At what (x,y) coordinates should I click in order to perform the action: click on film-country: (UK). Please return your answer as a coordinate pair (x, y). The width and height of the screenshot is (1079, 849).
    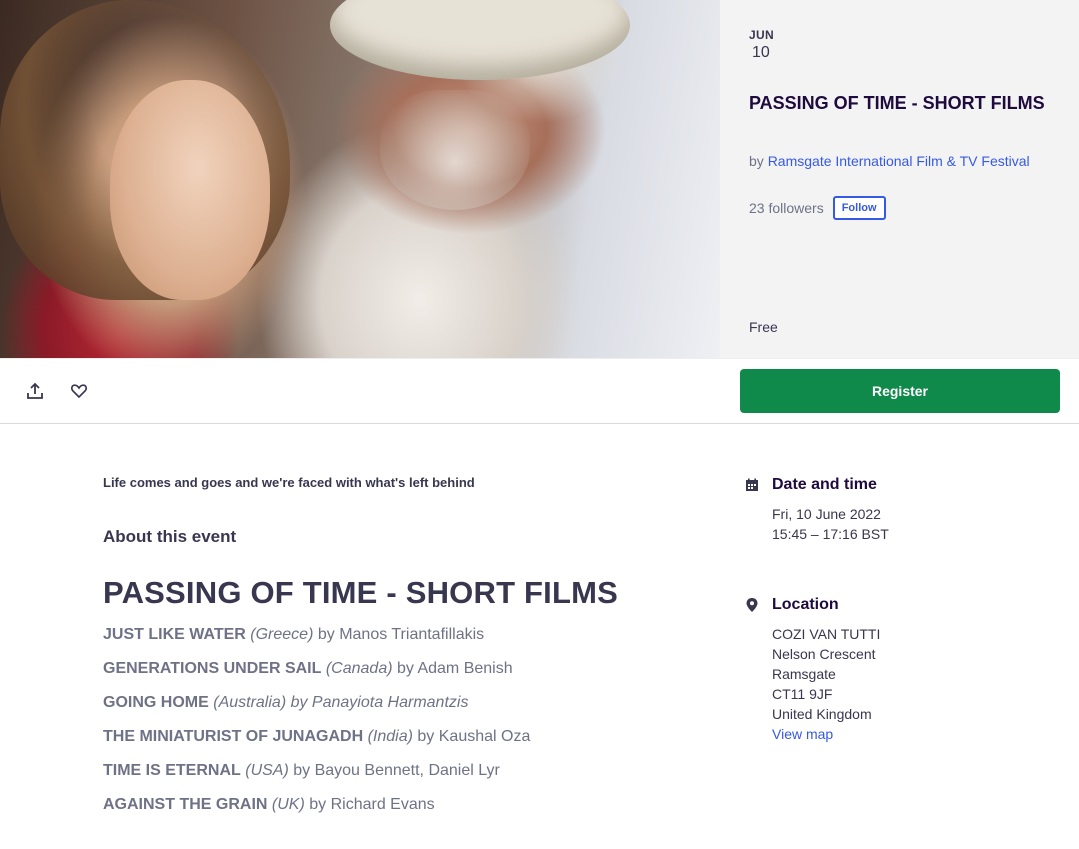
    Looking at the image, I should click on (288, 804).